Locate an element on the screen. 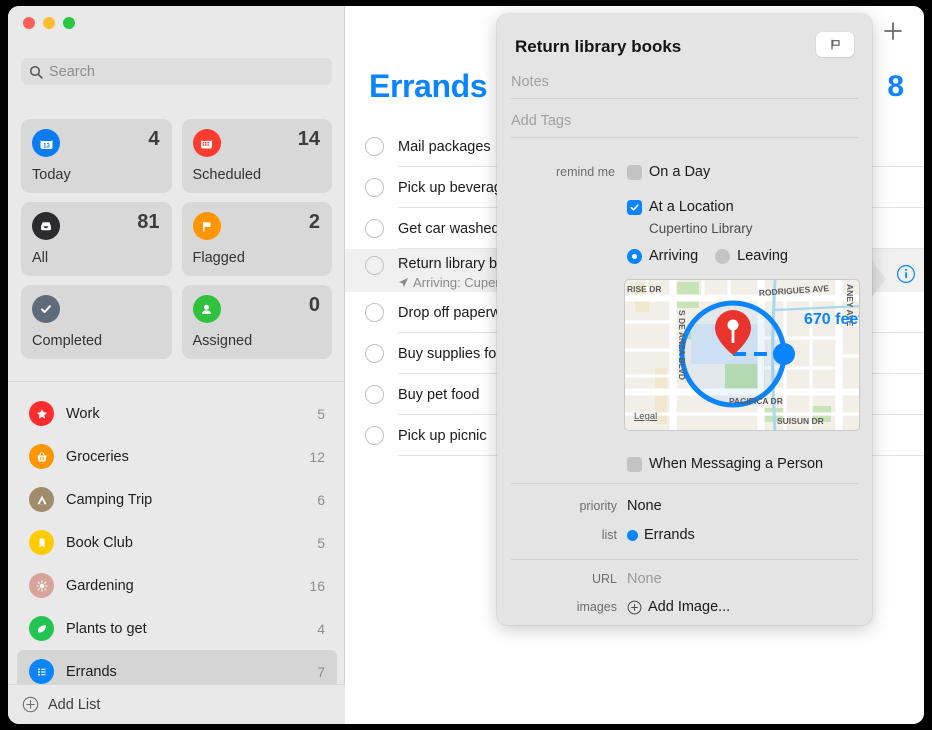  sidebar-item-gardening: Gardening 16 is located at coordinates (177, 585).